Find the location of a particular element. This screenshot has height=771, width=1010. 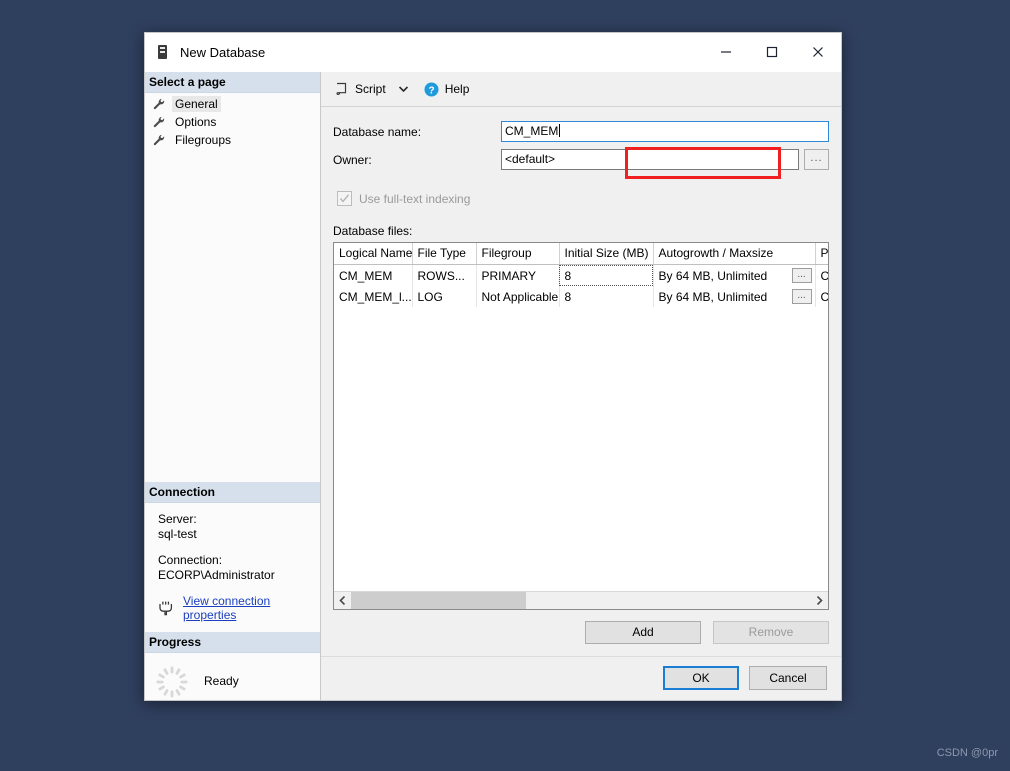

scrollbar-track is located at coordinates (581, 600).